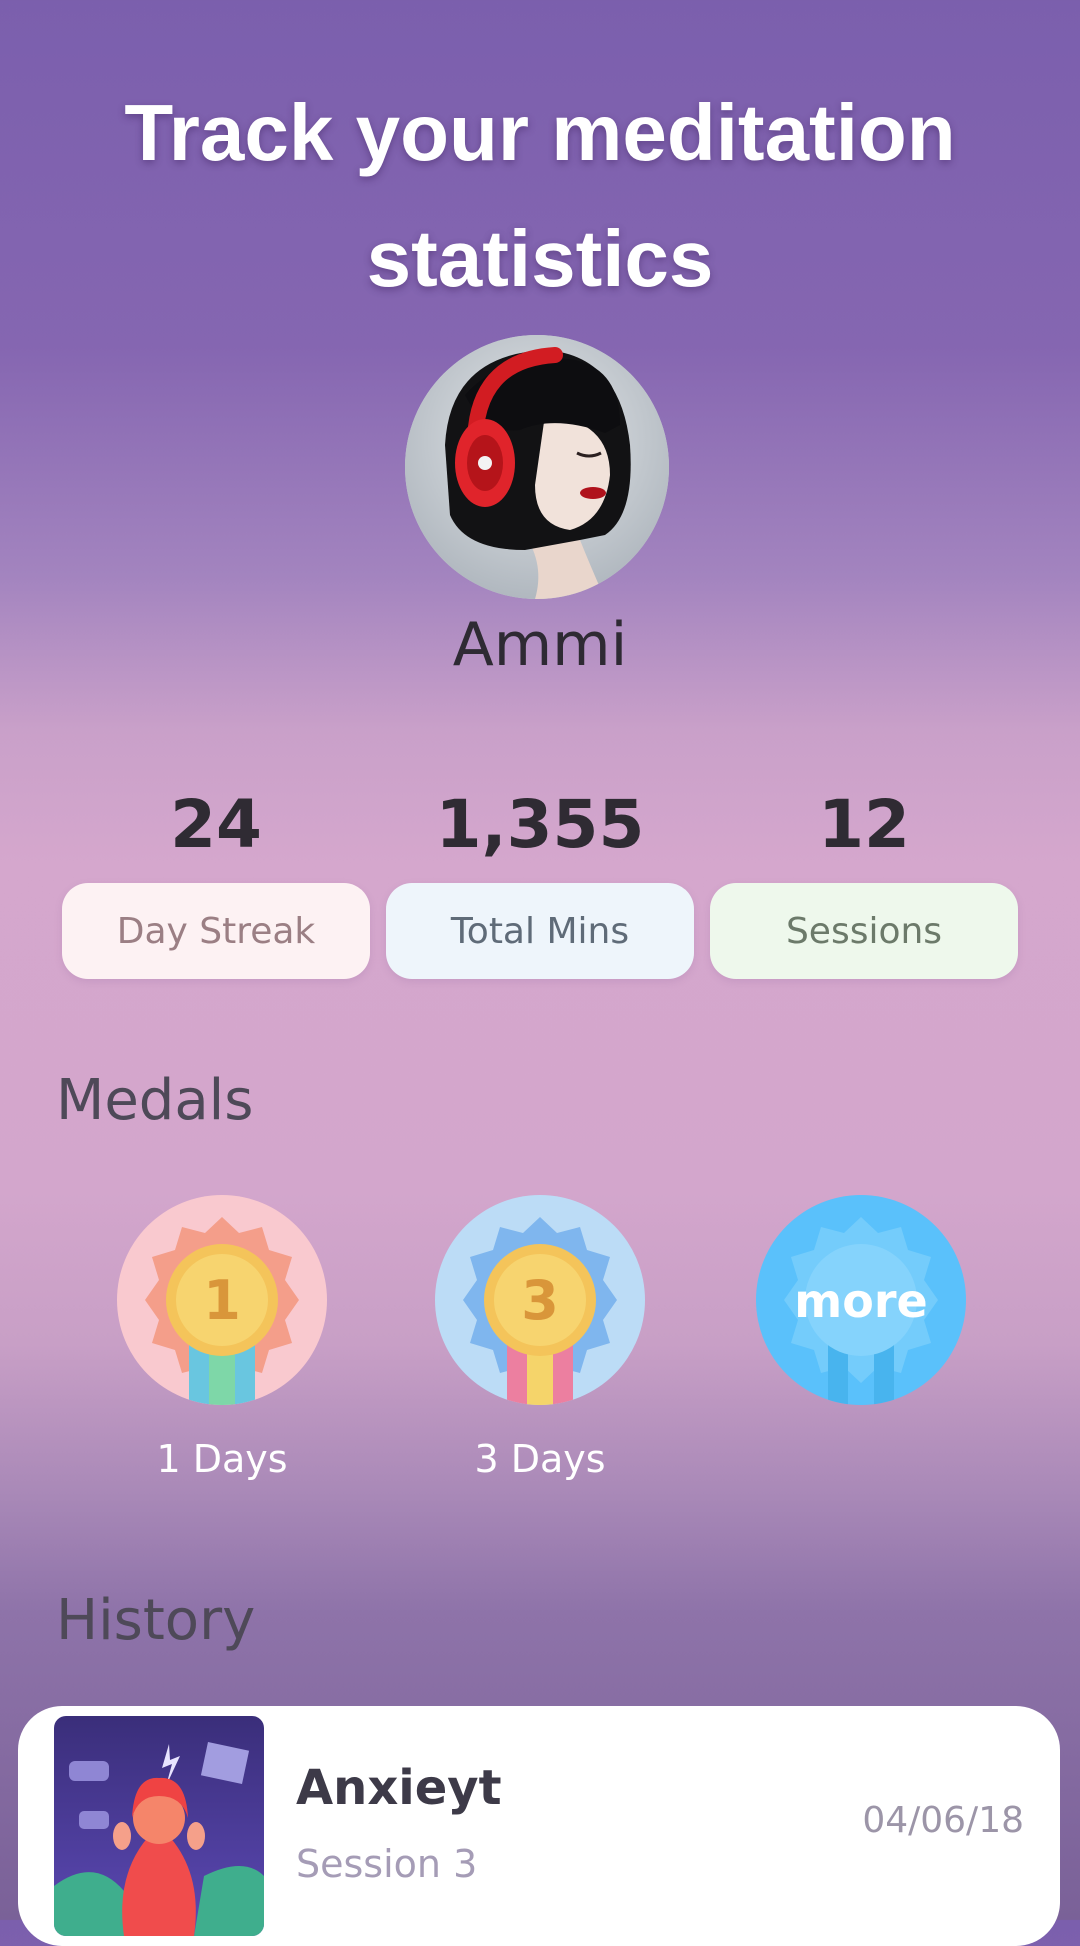  I want to click on avatar, so click(537, 467).